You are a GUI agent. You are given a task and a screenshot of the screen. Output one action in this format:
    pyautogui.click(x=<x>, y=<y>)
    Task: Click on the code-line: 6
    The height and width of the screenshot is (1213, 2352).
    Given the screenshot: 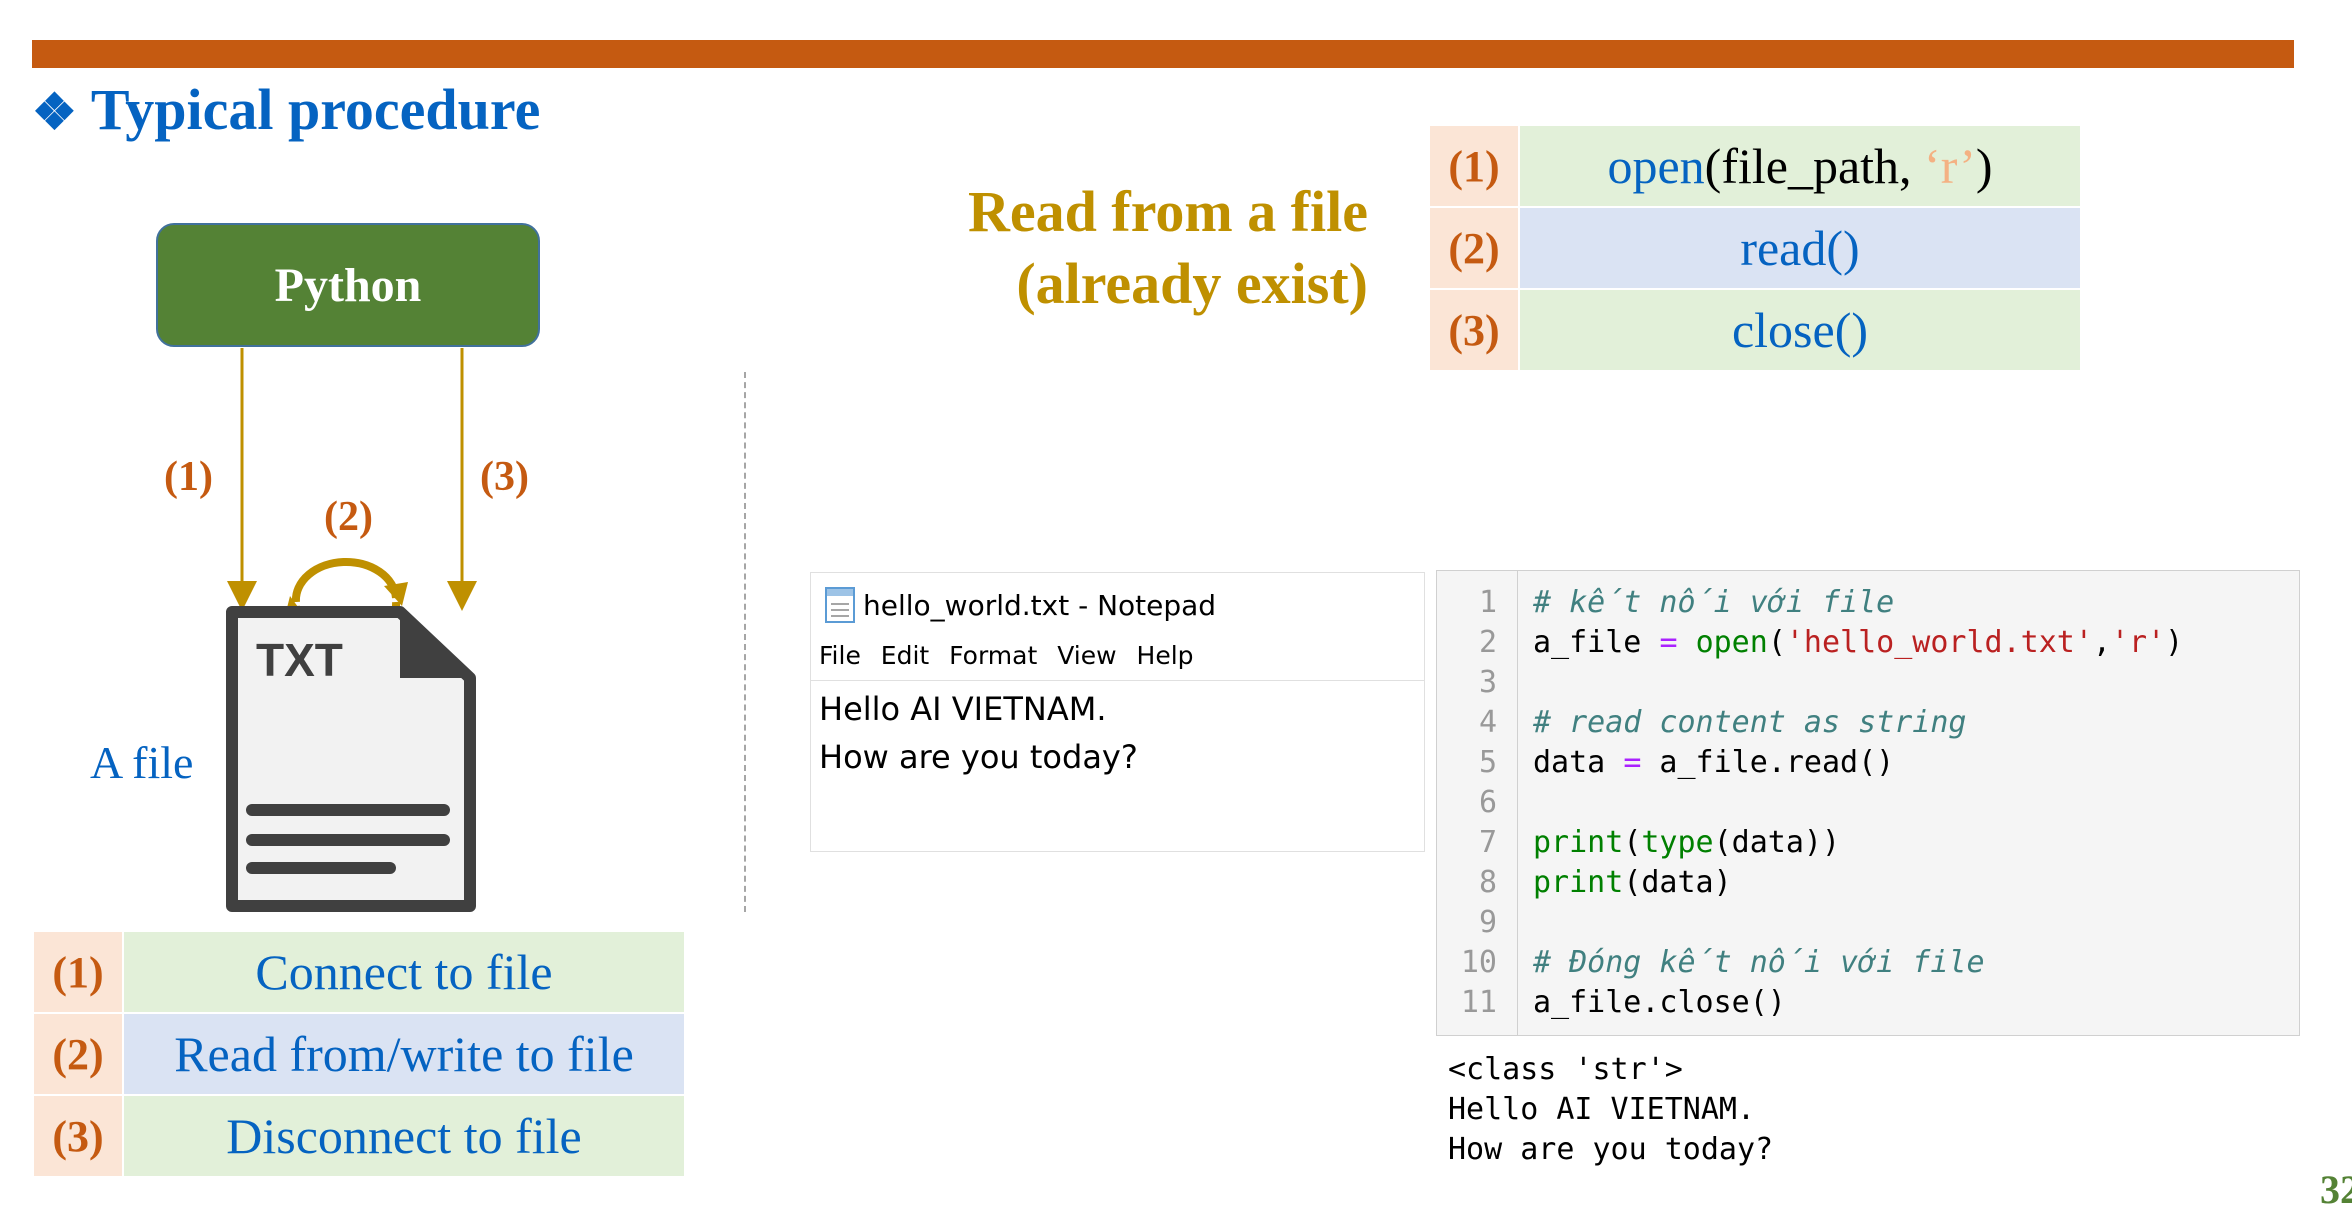 What is the action you would take?
    pyautogui.click(x=1487, y=802)
    